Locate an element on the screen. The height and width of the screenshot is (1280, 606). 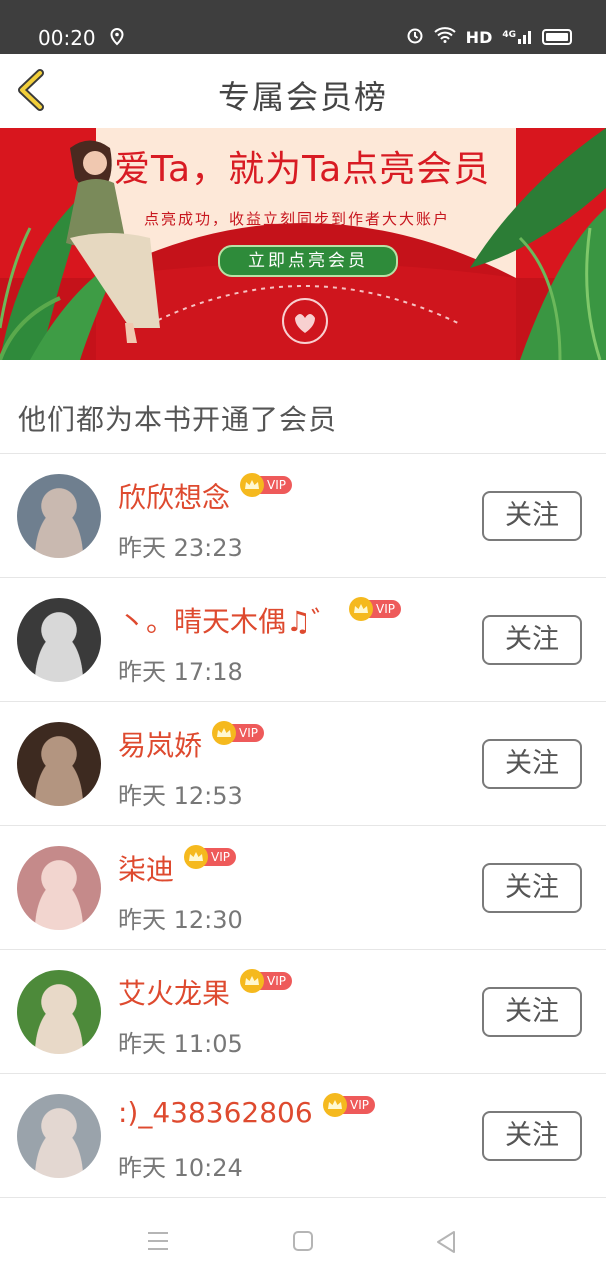
menu-icon is located at coordinates (158, 1241).